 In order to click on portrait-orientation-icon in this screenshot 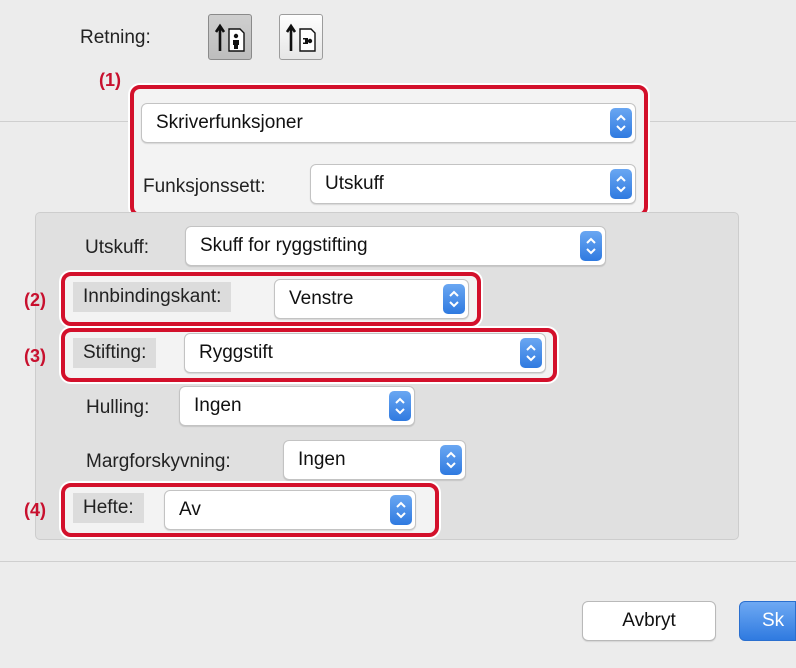, I will do `click(229, 37)`.